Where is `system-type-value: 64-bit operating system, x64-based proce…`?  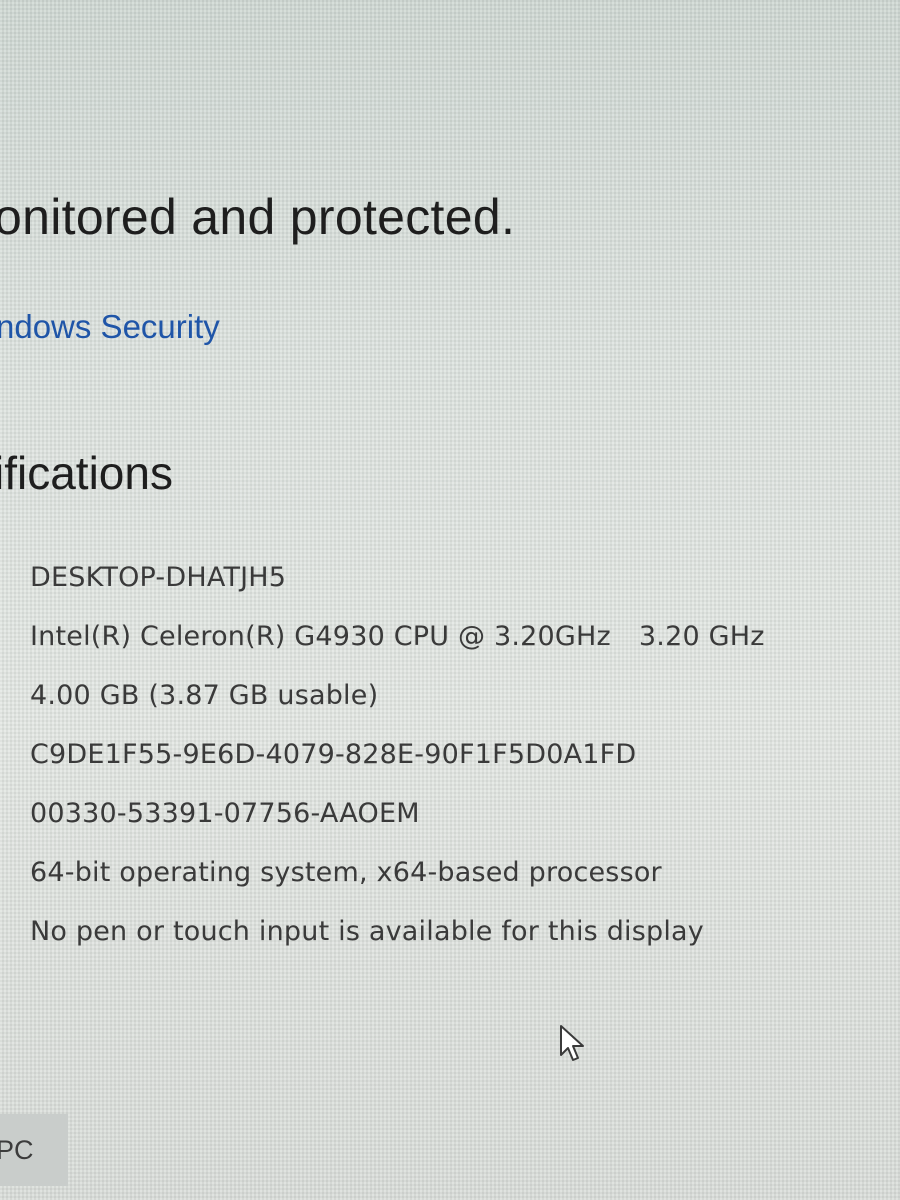 system-type-value: 64-bit operating system, x64-based proce… is located at coordinates (346, 872).